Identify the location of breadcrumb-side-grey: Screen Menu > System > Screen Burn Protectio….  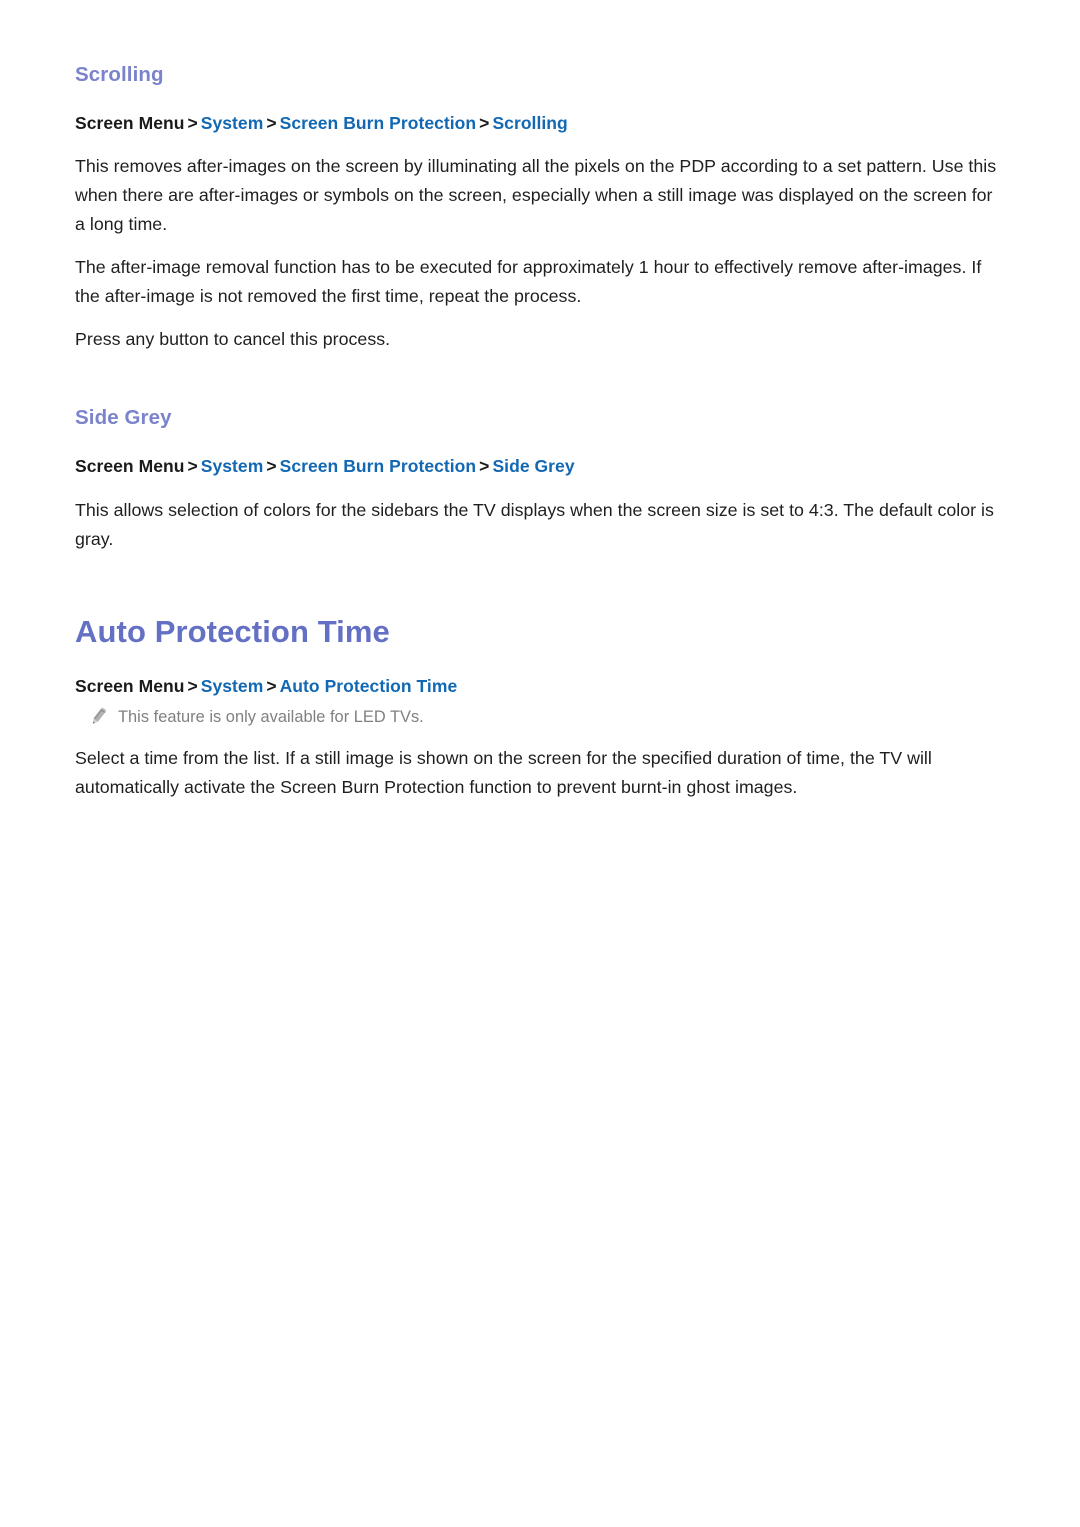
(540, 466).